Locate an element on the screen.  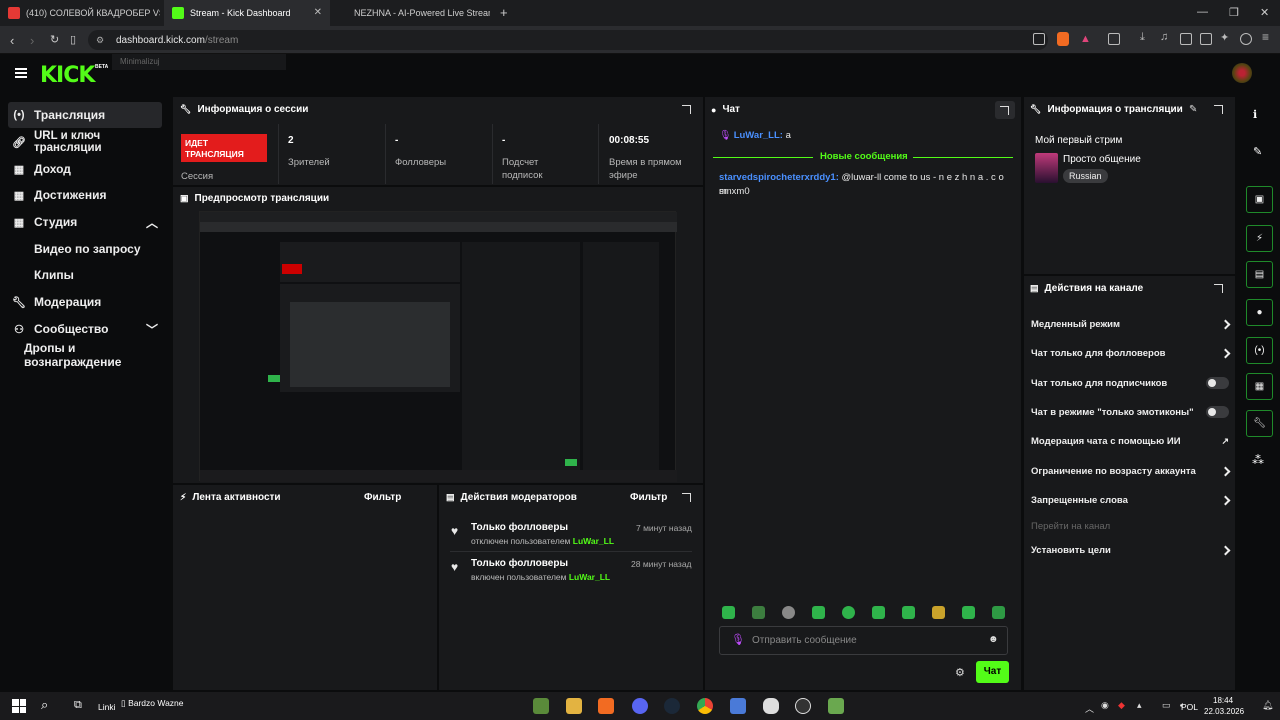
url-text: dashboard.kick.com/stream is located at coordinates (177, 40).